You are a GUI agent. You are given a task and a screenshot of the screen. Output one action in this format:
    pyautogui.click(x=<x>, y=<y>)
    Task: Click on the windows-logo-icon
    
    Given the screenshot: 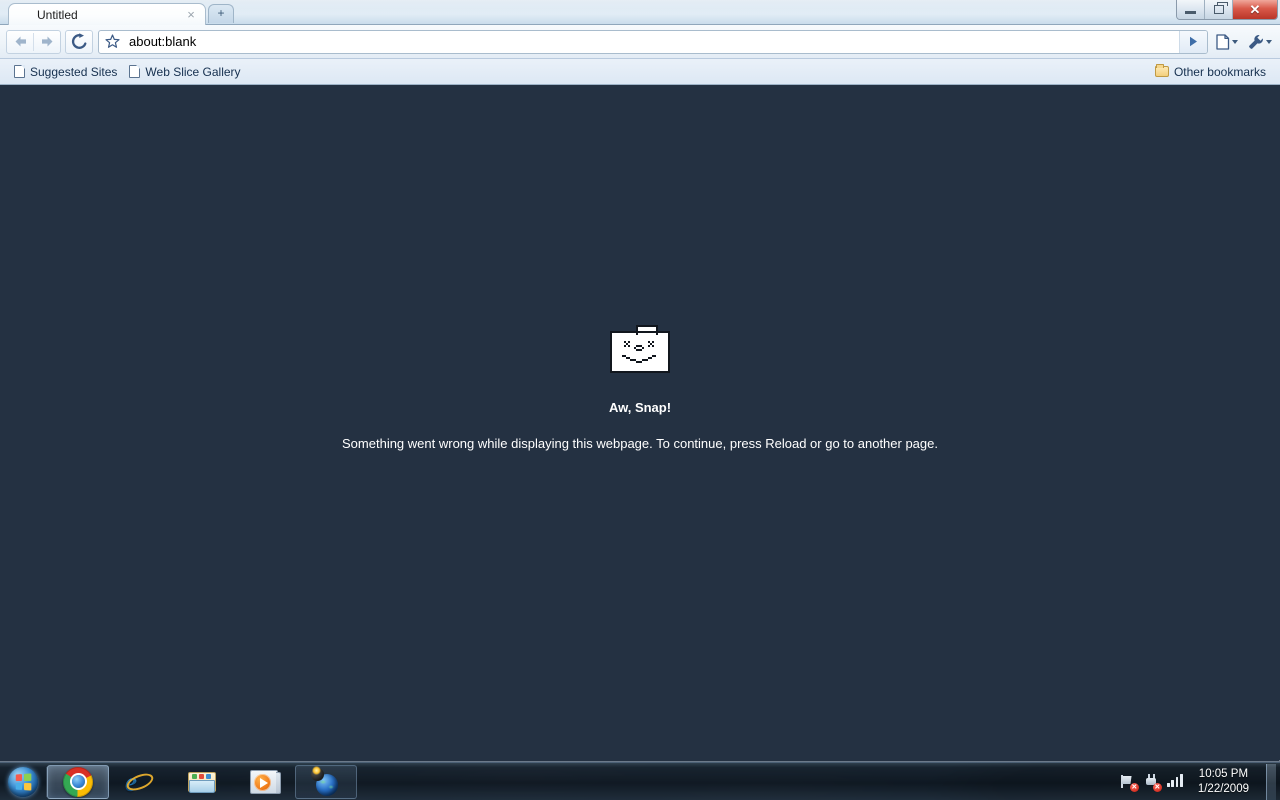 What is the action you would take?
    pyautogui.click(x=23, y=781)
    